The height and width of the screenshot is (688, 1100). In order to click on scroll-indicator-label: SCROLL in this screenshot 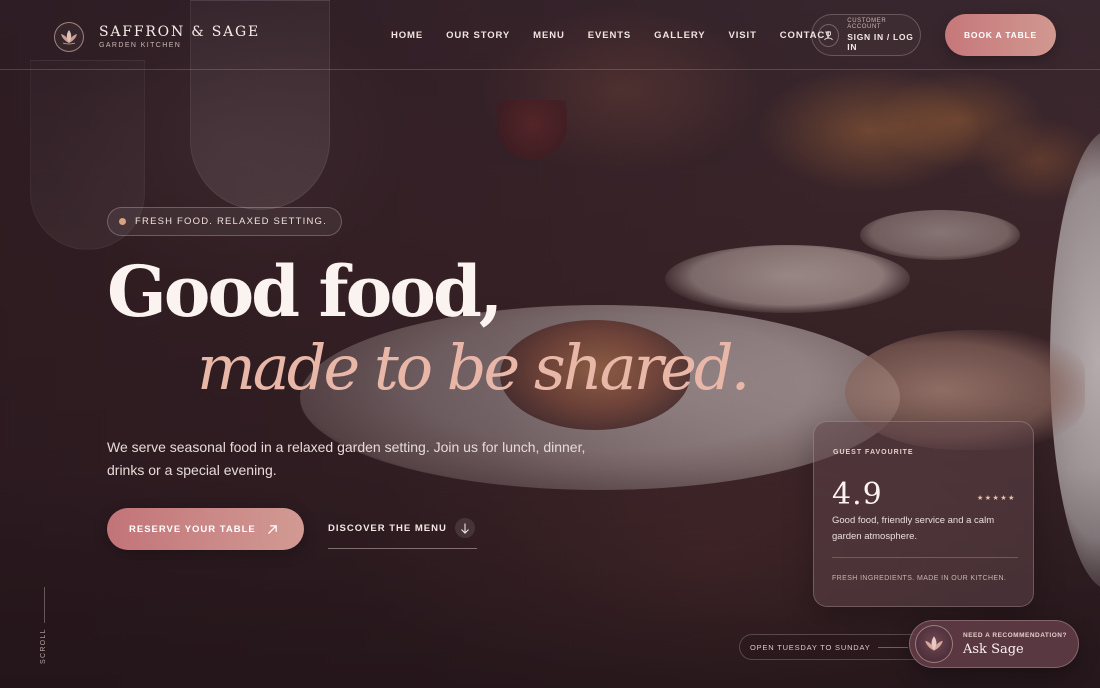, I will do `click(43, 646)`.